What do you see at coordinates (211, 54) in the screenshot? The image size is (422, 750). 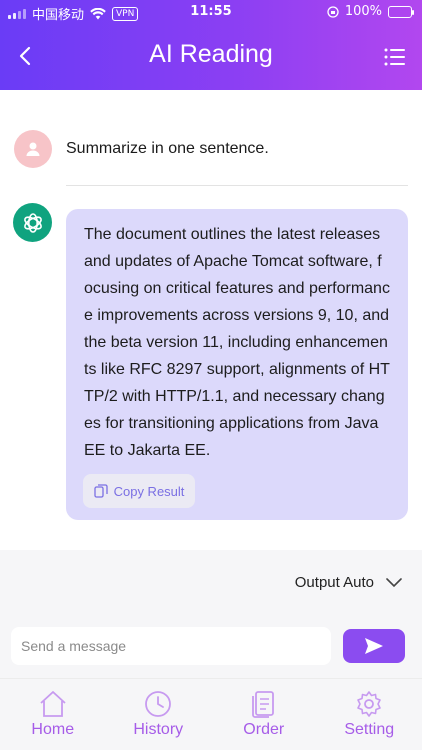 I see `page-title: AI Reading` at bounding box center [211, 54].